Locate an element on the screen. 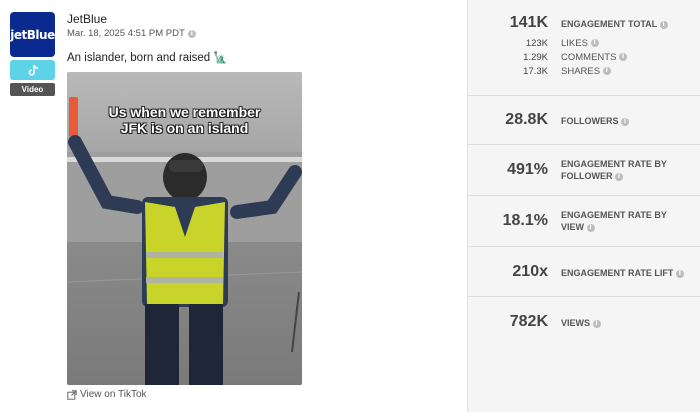 Image resolution: width=700 pixels, height=412 pixels. engagement-total-label-text: ENGAGEMENT TOTAL is located at coordinates (609, 24).